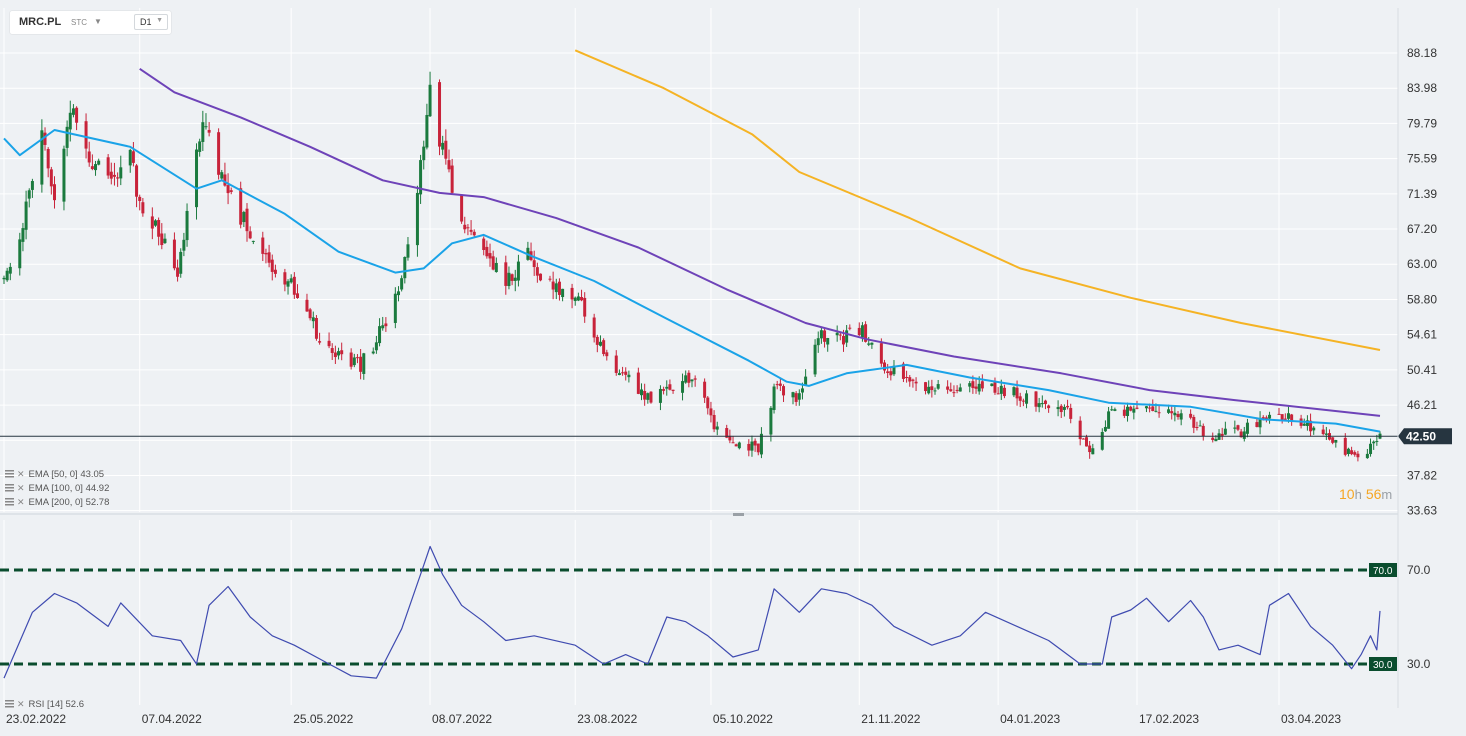 This screenshot has height=736, width=1466. I want to click on indicator-rsi: ✕ RSI [14] 52.6, so click(44, 704).